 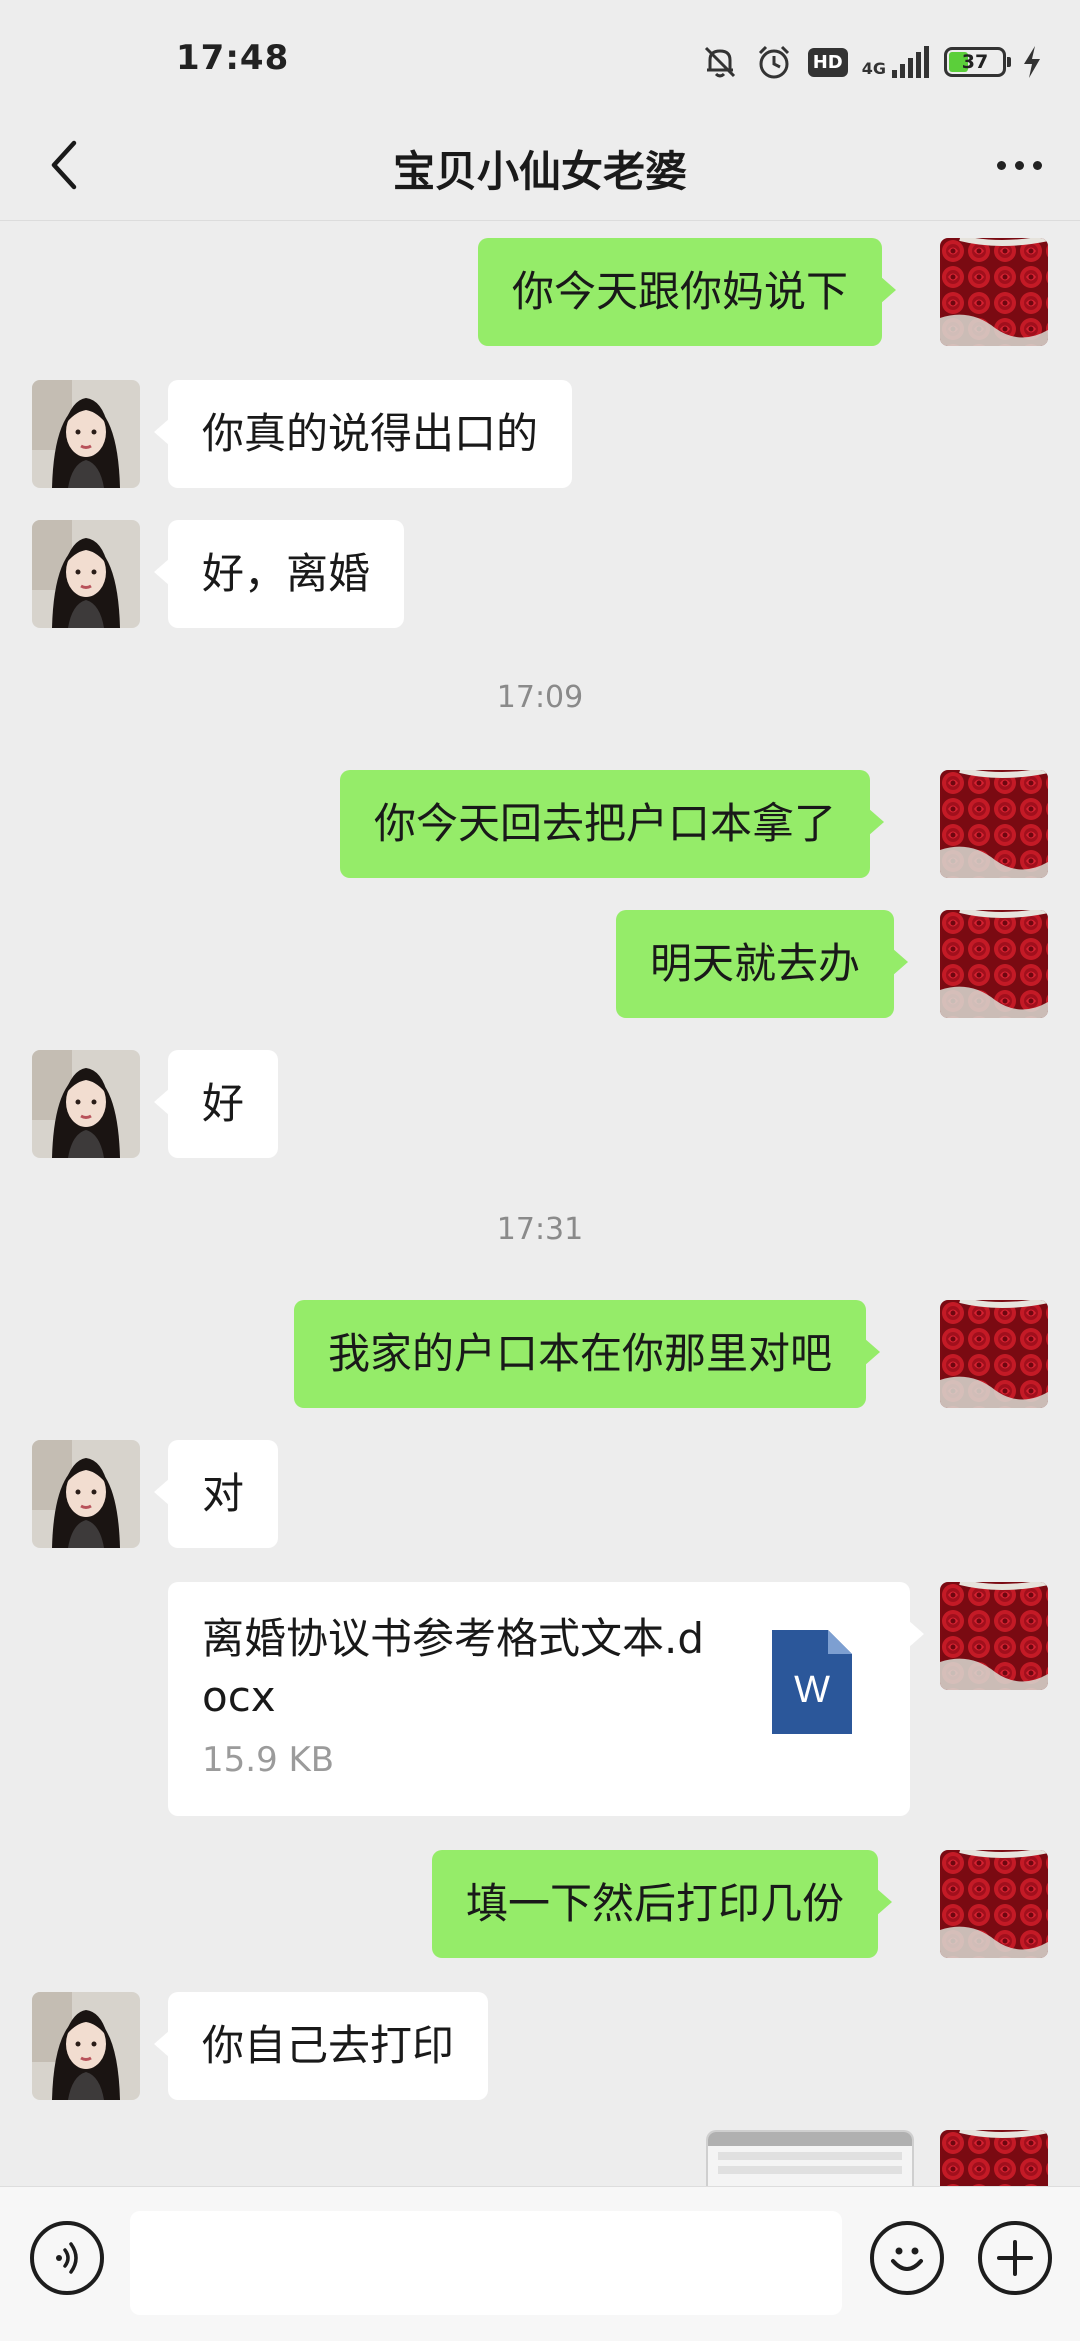 I want to click on header-divider, so click(x=540, y=220).